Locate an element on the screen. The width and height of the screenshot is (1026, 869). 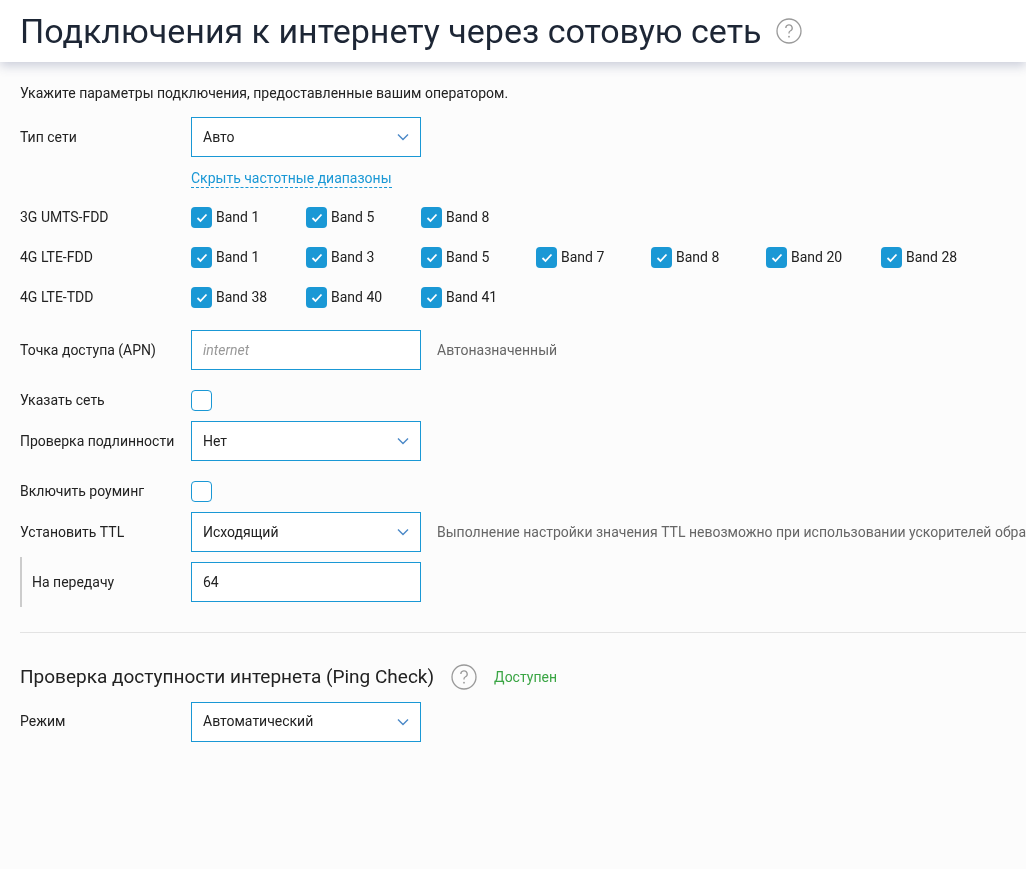
intro-text: Укажите параметры подключения, предоставленные вашим оператором. is located at coordinates (265, 93).